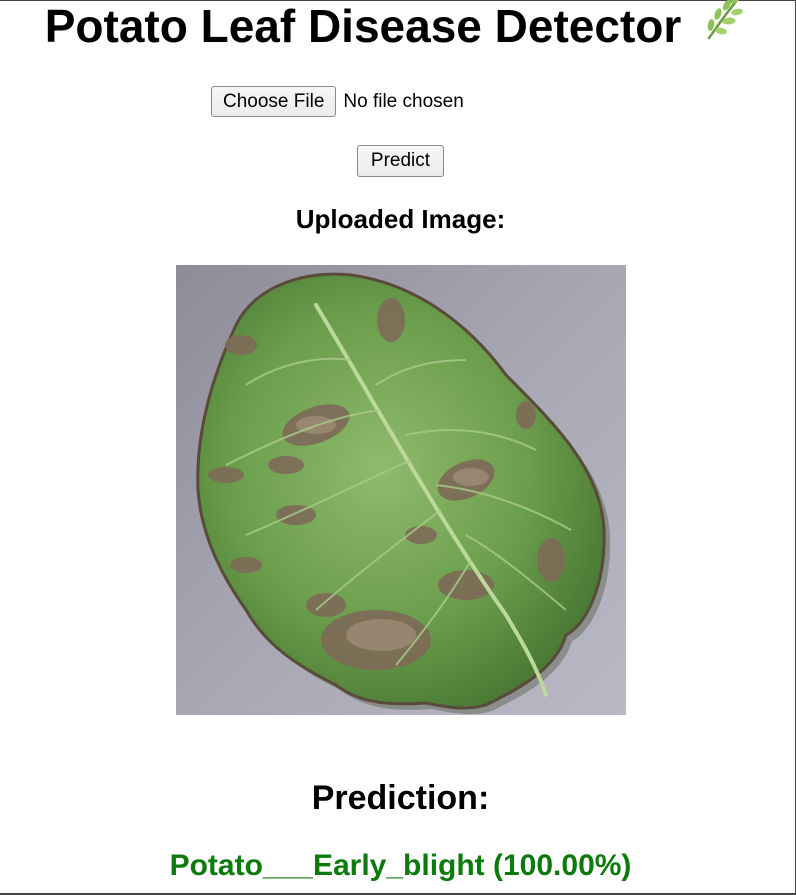 This screenshot has width=796, height=895. I want to click on herb-icon, so click(723, 28).